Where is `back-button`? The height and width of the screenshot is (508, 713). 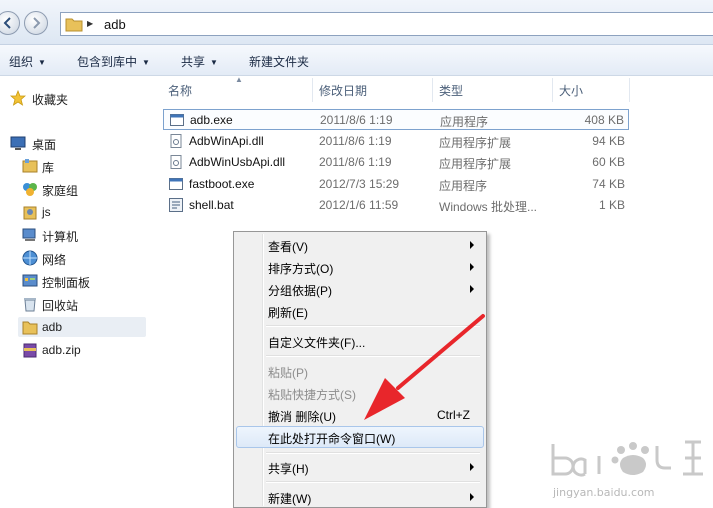
back-button is located at coordinates (10, 23).